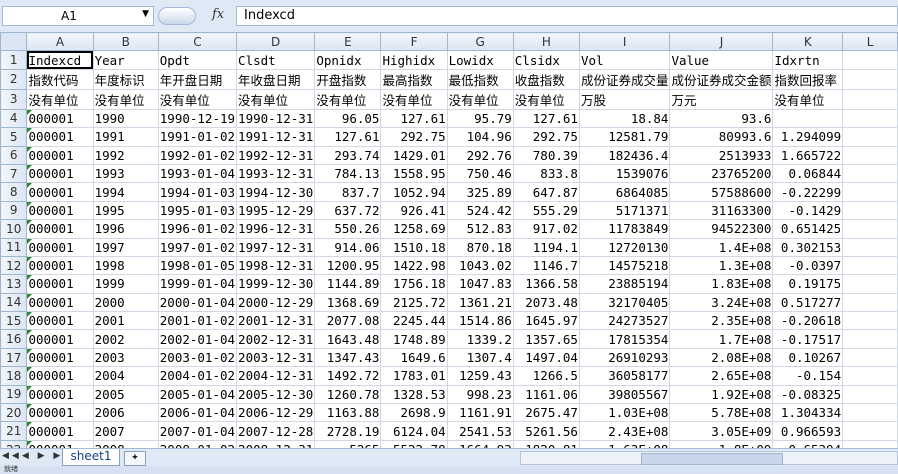 This screenshot has width=898, height=474. What do you see at coordinates (135, 458) in the screenshot?
I see `insert-sheet-icon: ✚` at bounding box center [135, 458].